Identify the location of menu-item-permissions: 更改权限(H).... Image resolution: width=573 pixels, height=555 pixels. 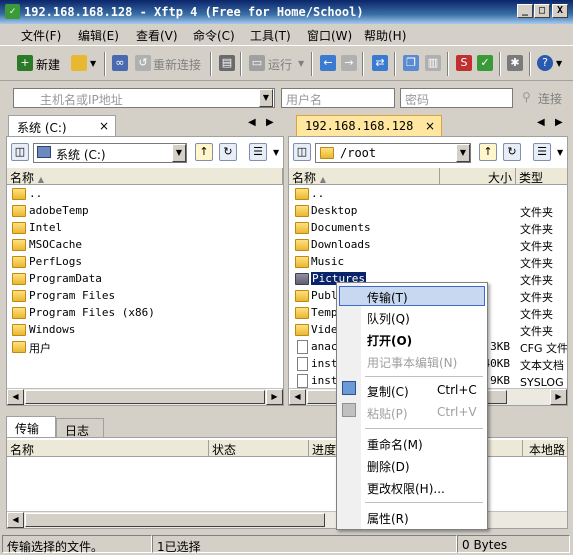
(406, 487).